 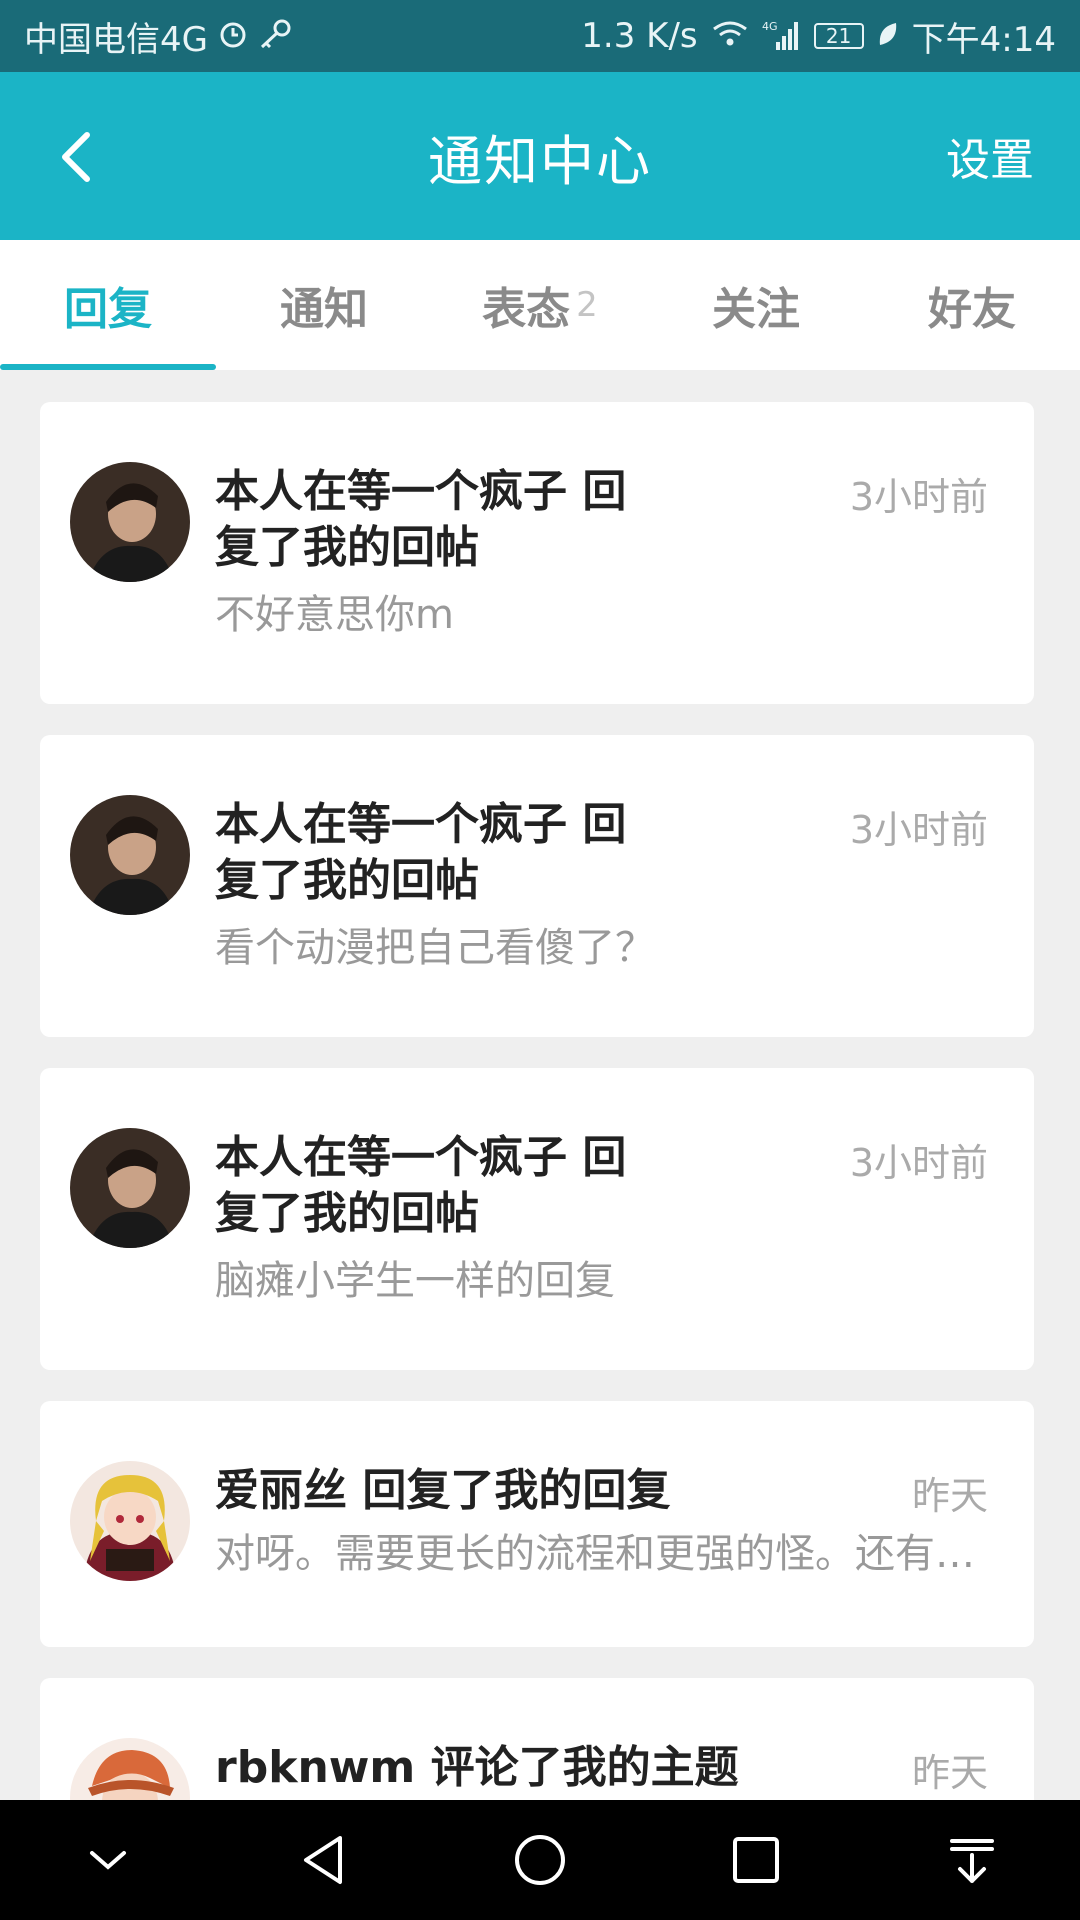 I want to click on notification-body: 看个动漫把自己看傻了？, so click(x=435, y=948).